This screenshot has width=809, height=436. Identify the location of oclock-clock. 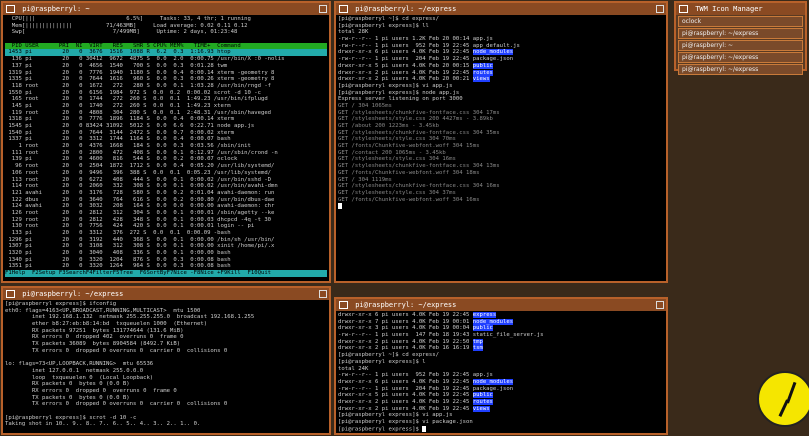
(783, 399).